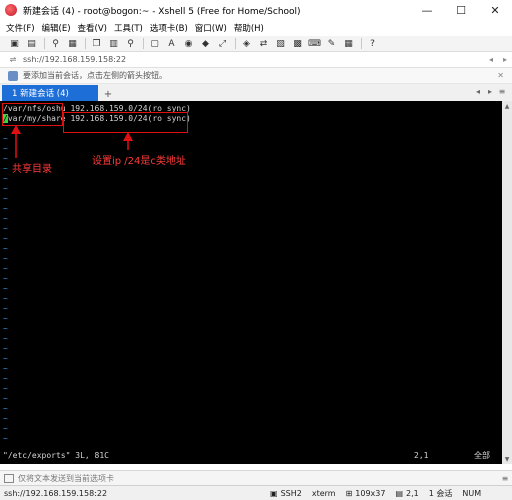  I want to click on menu-help: 帮助(H), so click(249, 28).